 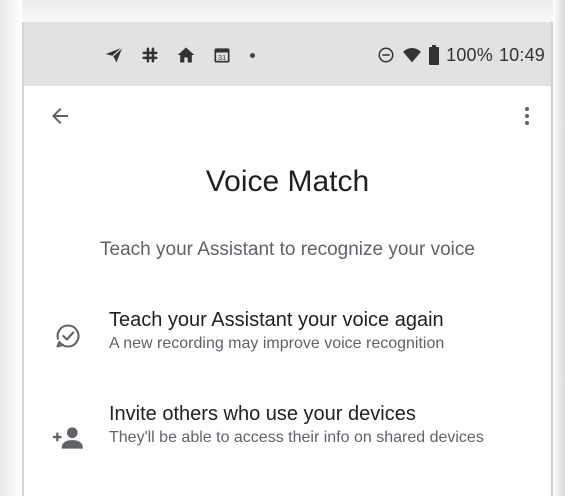 I want to click on status-bar: 31 100% 10:49, so click(x=287, y=54).